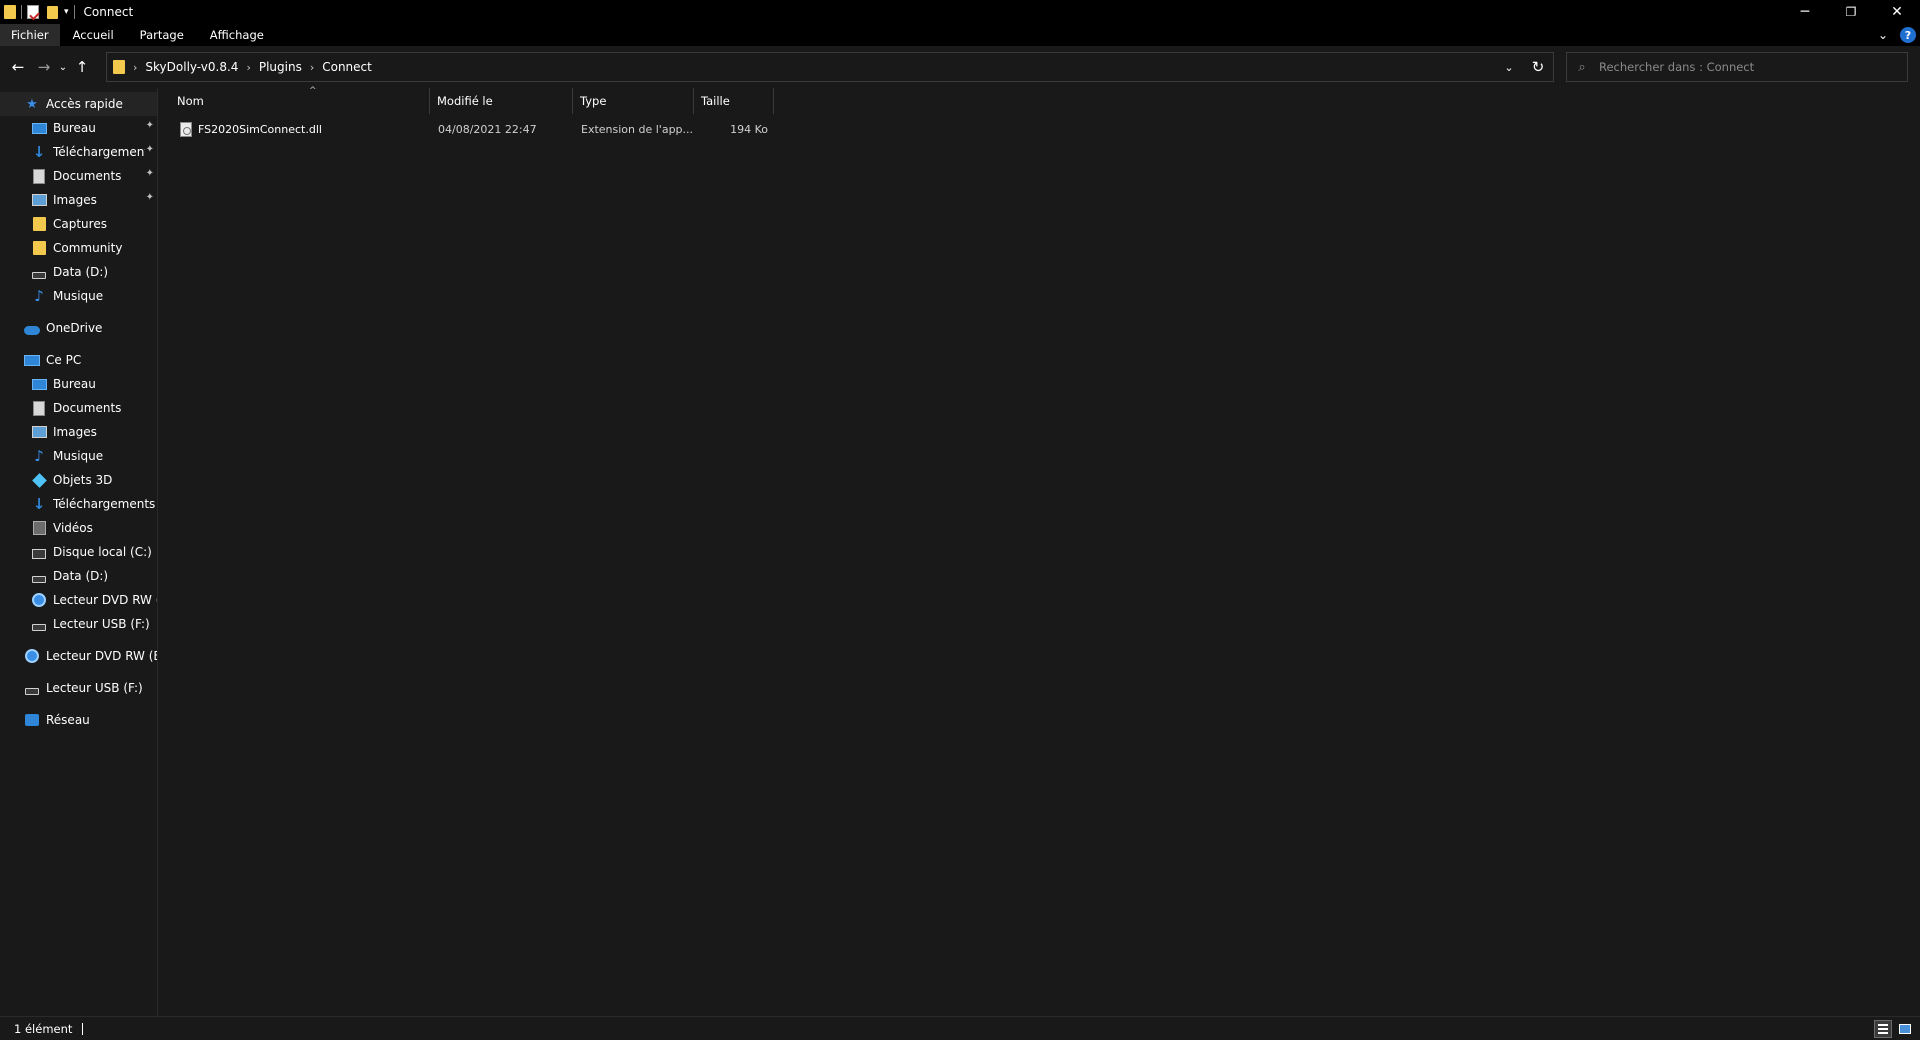 This screenshot has width=1920, height=1040. What do you see at coordinates (78, 224) in the screenshot?
I see `sidebar-item-captures: Captures` at bounding box center [78, 224].